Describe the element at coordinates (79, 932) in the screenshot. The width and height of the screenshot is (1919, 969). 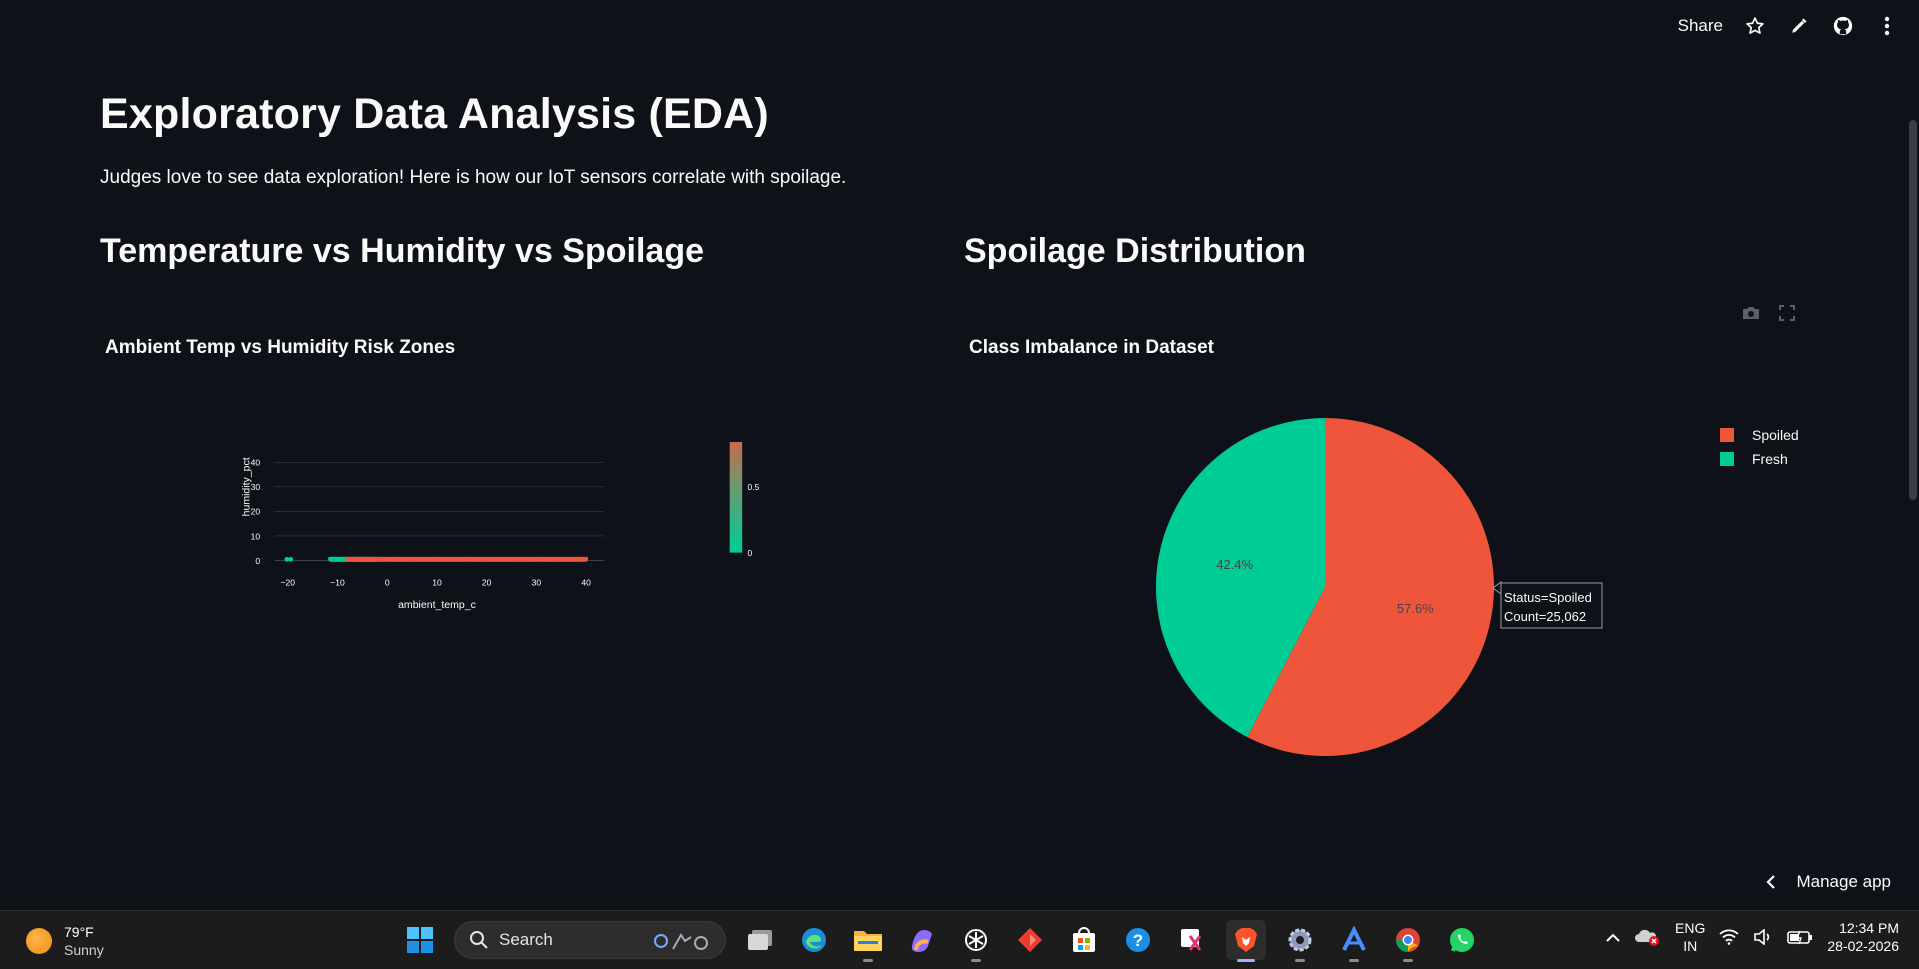
I see `weather-temp: 79°F` at that location.